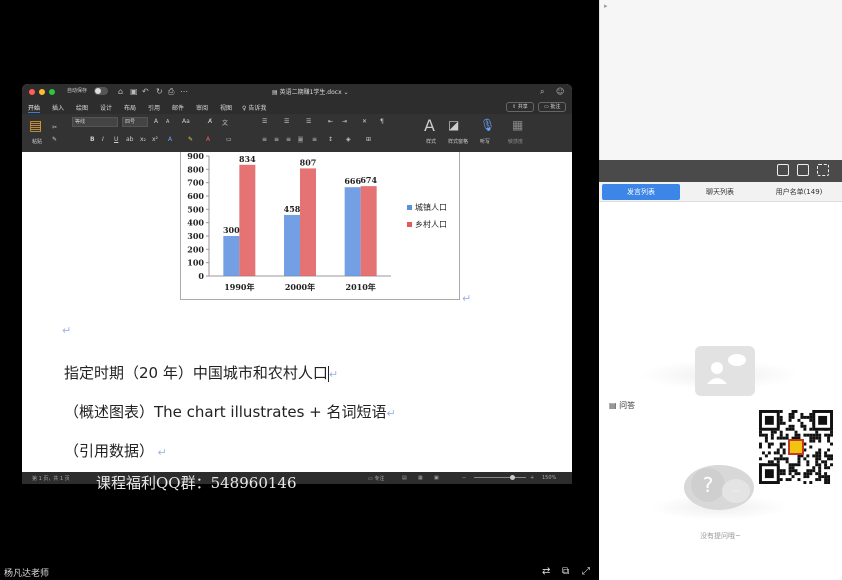  What do you see at coordinates (344, 121) in the screenshot?
I see `increase-indent-icon: ⇥` at bounding box center [344, 121].